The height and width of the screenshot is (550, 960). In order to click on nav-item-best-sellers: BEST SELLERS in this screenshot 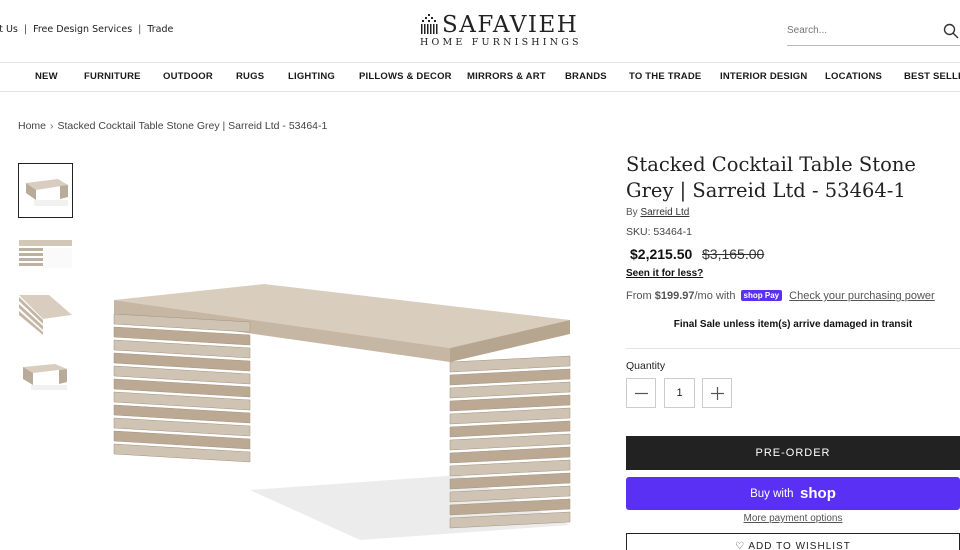, I will do `click(932, 76)`.